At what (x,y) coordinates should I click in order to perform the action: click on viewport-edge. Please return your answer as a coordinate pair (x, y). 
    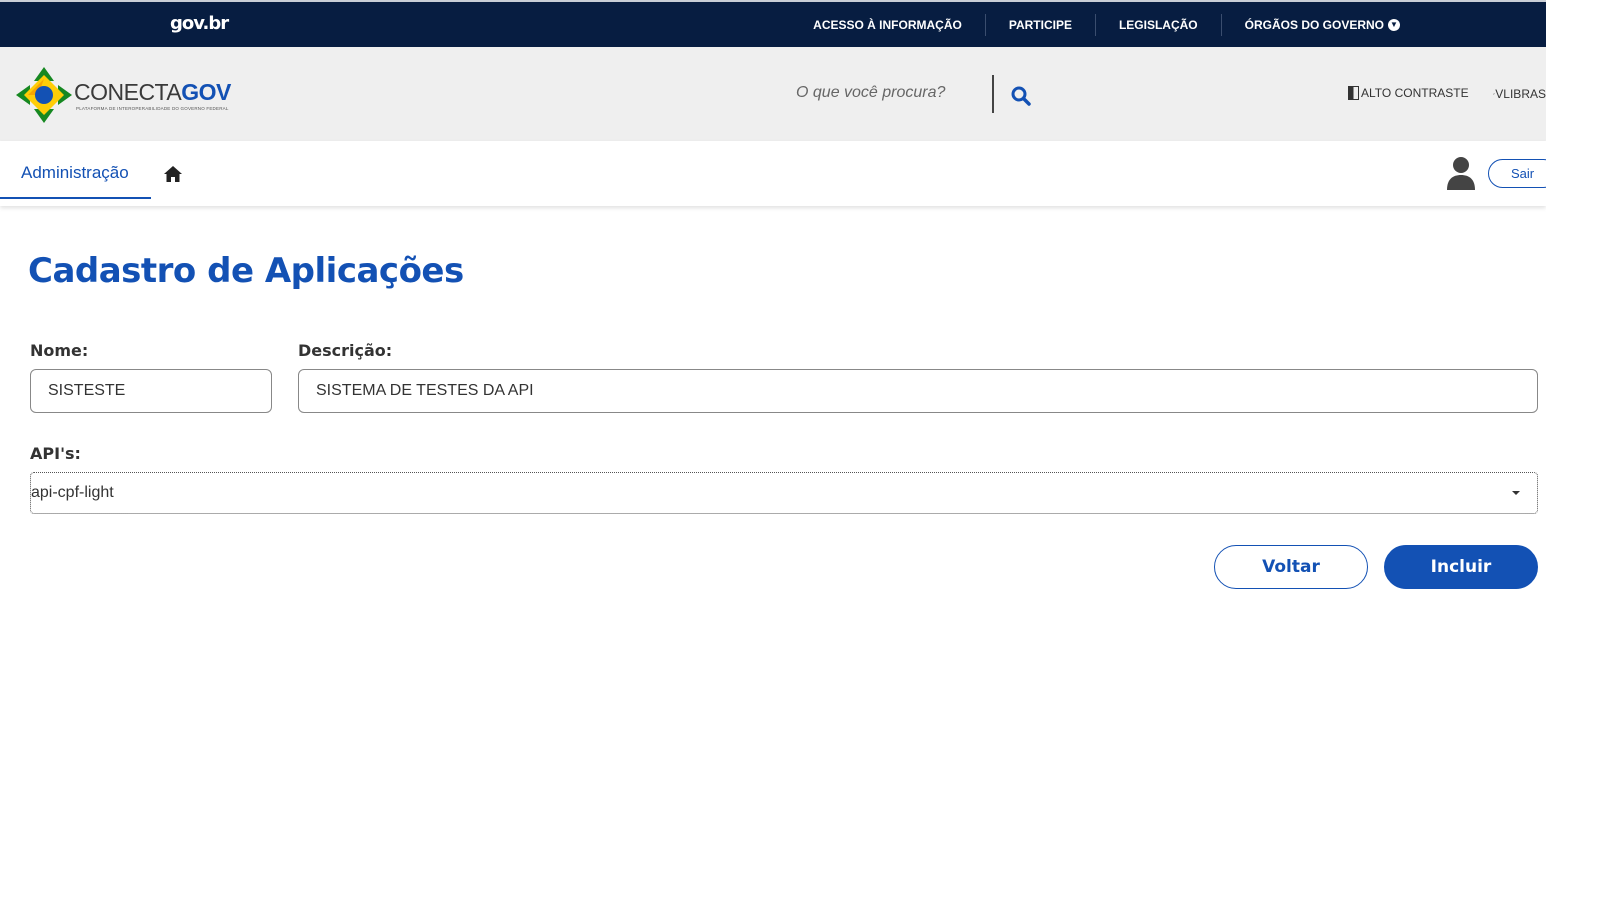
    Looking at the image, I should click on (1573, 450).